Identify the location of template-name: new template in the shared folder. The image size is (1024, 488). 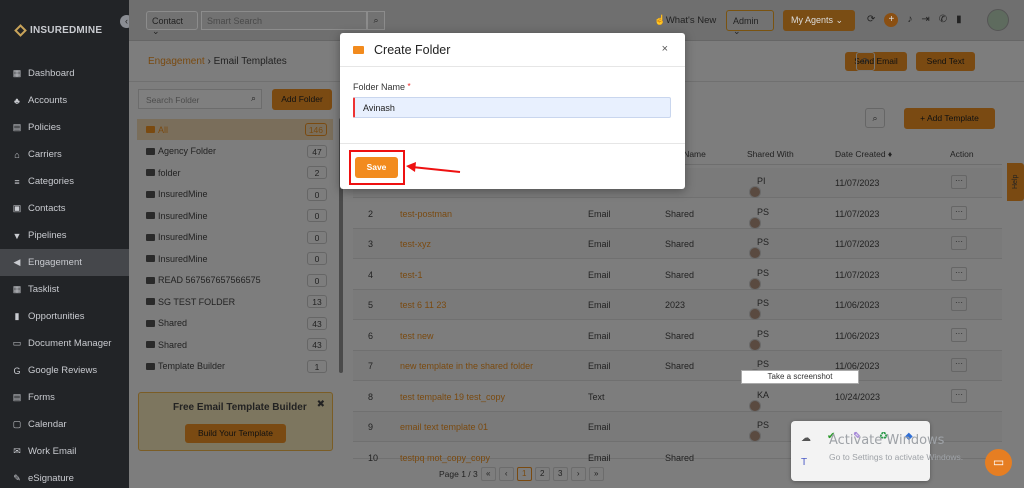
(466, 366).